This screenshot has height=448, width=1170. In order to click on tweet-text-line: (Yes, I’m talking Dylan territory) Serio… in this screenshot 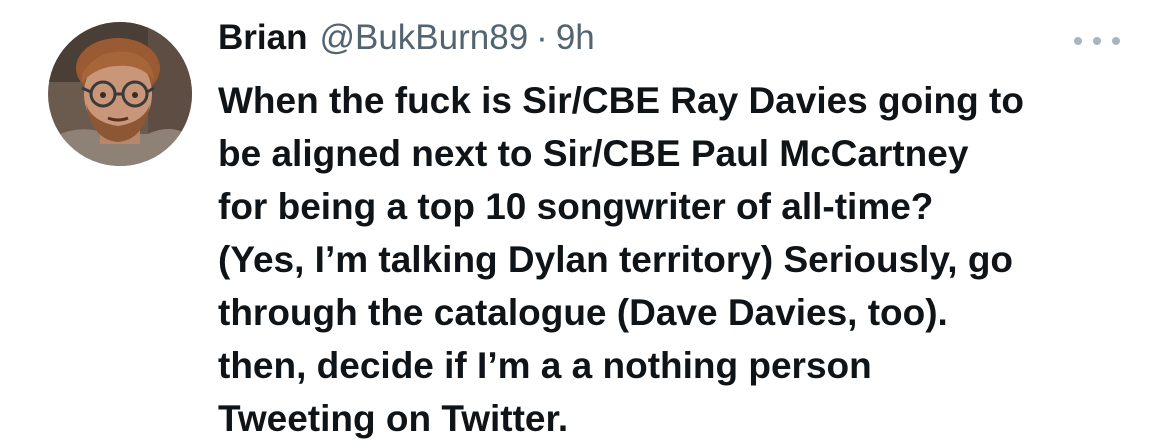, I will do `click(616, 259)`.